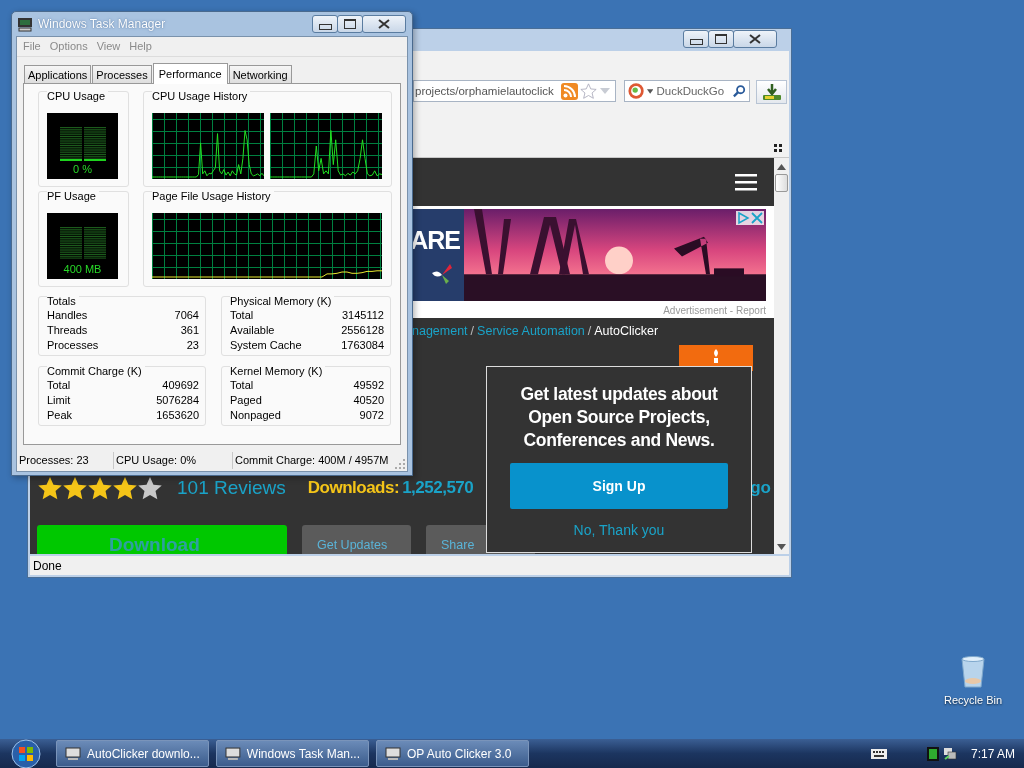 Image resolution: width=1024 pixels, height=768 pixels. What do you see at coordinates (189, 331) in the screenshot?
I see `stat-value: 361` at bounding box center [189, 331].